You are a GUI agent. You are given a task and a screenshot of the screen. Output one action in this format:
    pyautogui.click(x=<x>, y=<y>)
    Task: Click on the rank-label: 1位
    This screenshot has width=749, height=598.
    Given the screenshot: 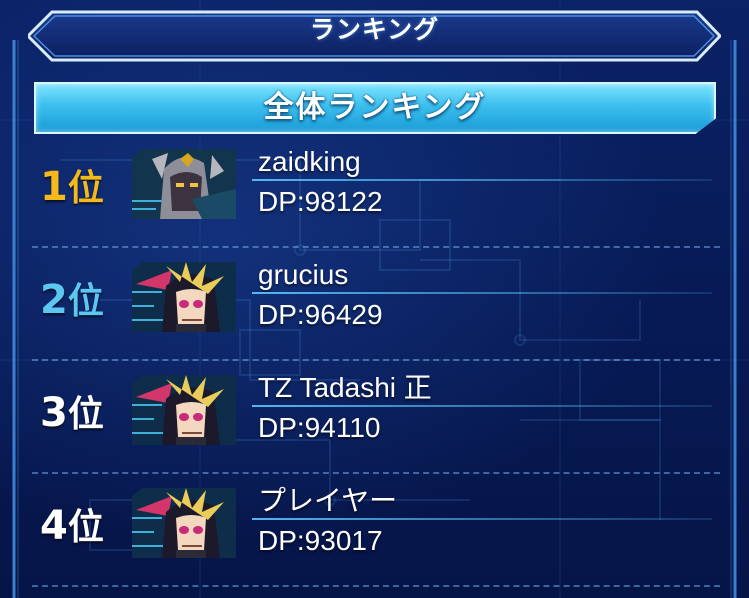 What is the action you would take?
    pyautogui.click(x=85, y=187)
    